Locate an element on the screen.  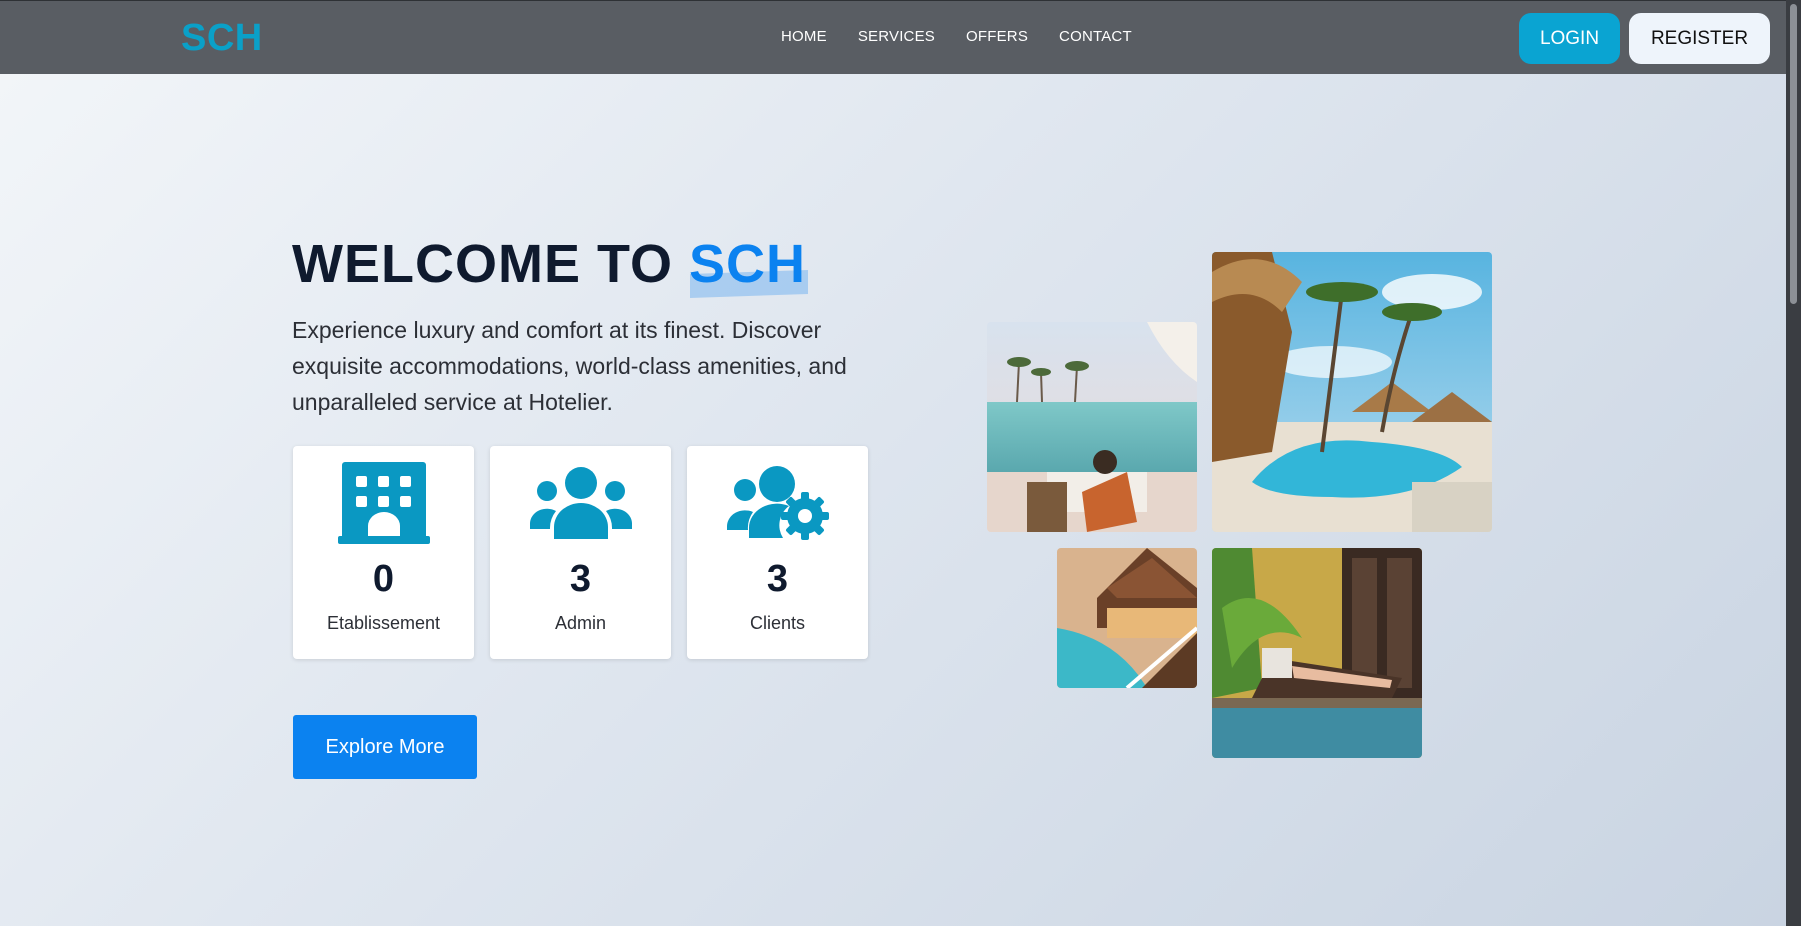
logo: SCH is located at coordinates (222, 38).